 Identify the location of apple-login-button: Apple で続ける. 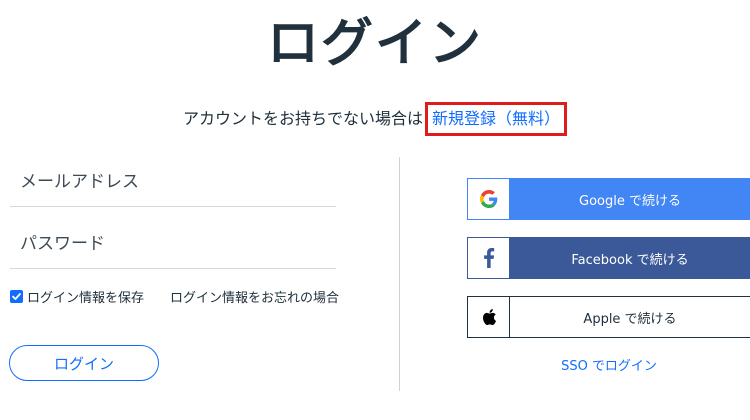
(608, 317).